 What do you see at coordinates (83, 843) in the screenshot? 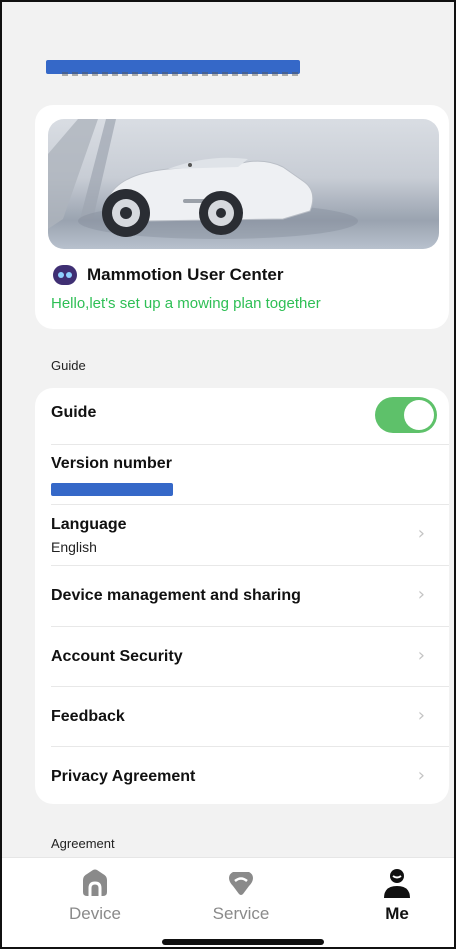
I see `section-agreement-label: Agreement` at bounding box center [83, 843].